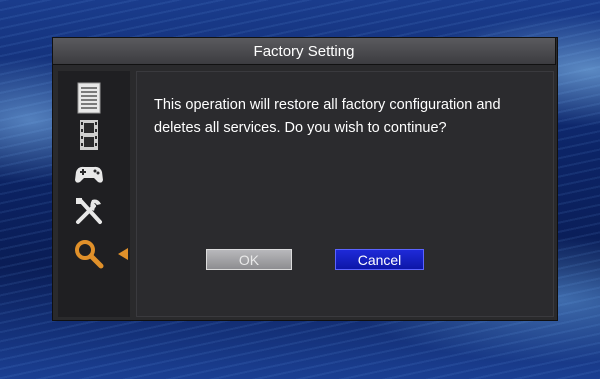 The width and height of the screenshot is (600, 379). What do you see at coordinates (123, 254) in the screenshot?
I see `selection-arrow-icon` at bounding box center [123, 254].